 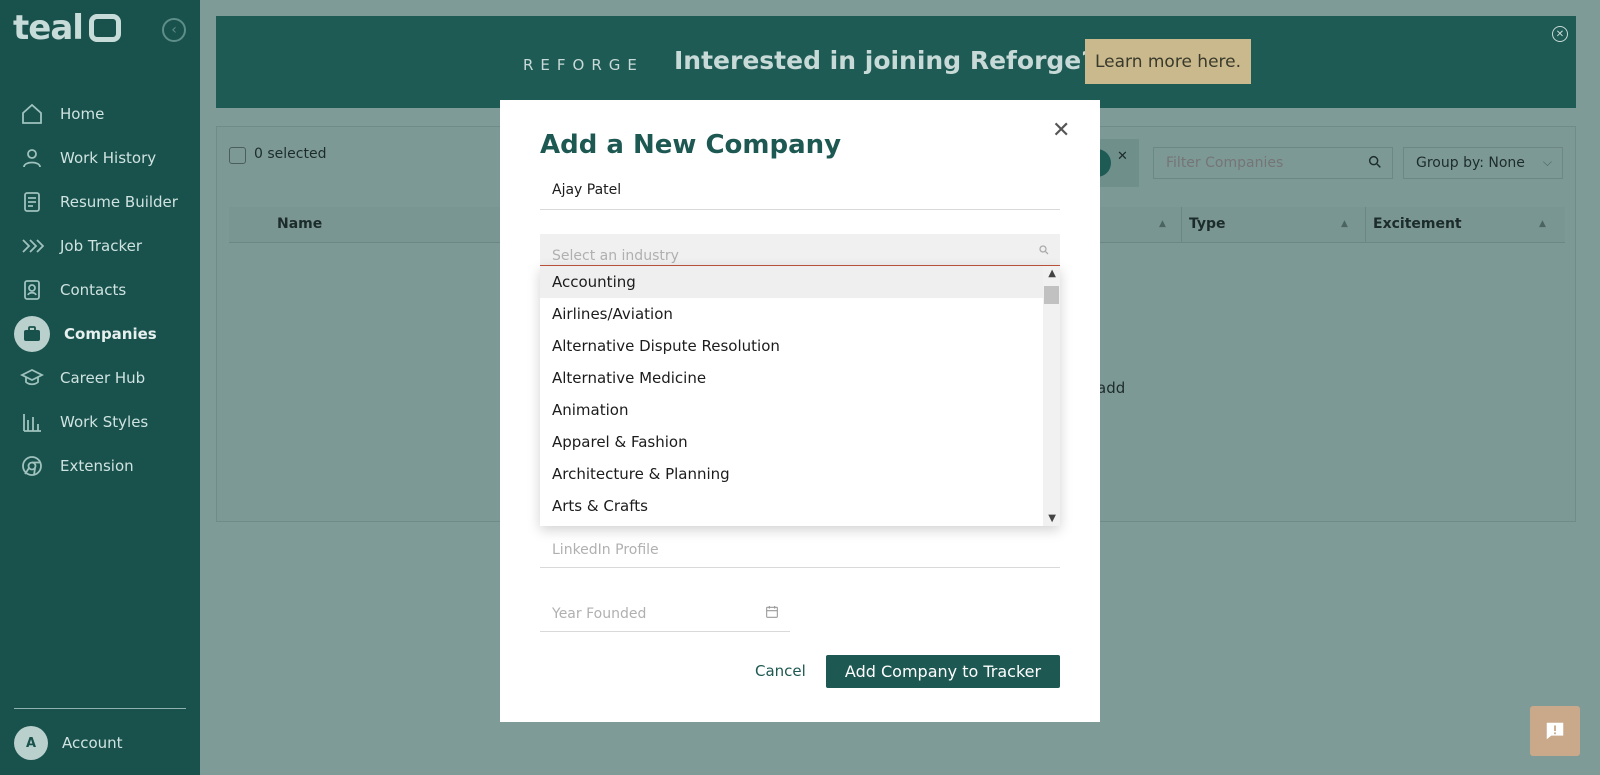 What do you see at coordinates (93, 290) in the screenshot?
I see `sidebar-item-label: Contacts` at bounding box center [93, 290].